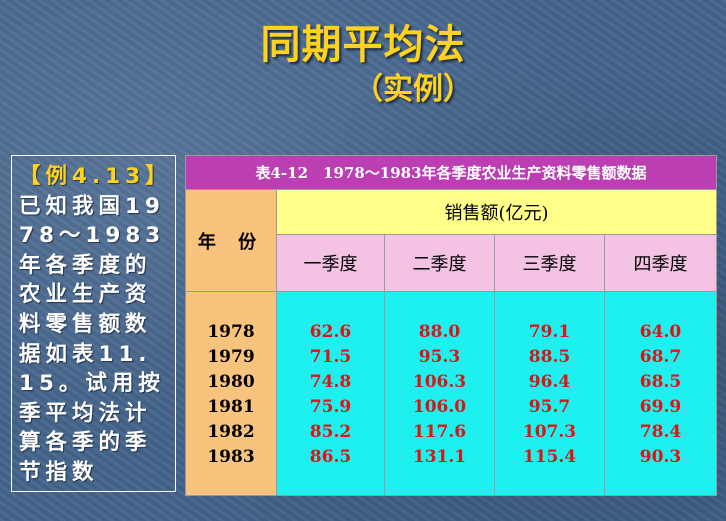  I want to click on value-cell: 68.5, so click(660, 382).